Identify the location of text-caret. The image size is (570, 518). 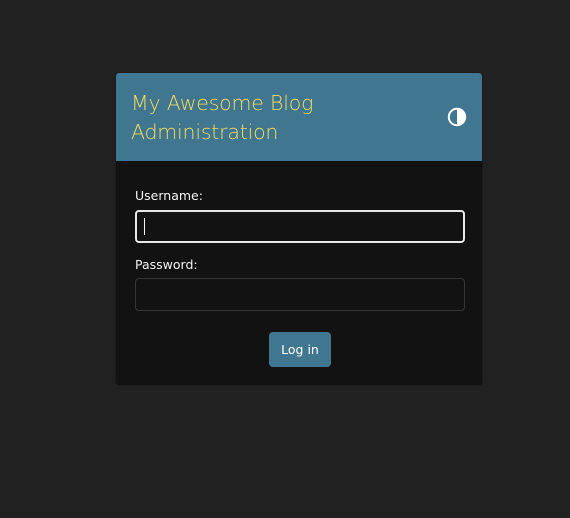
(144, 226).